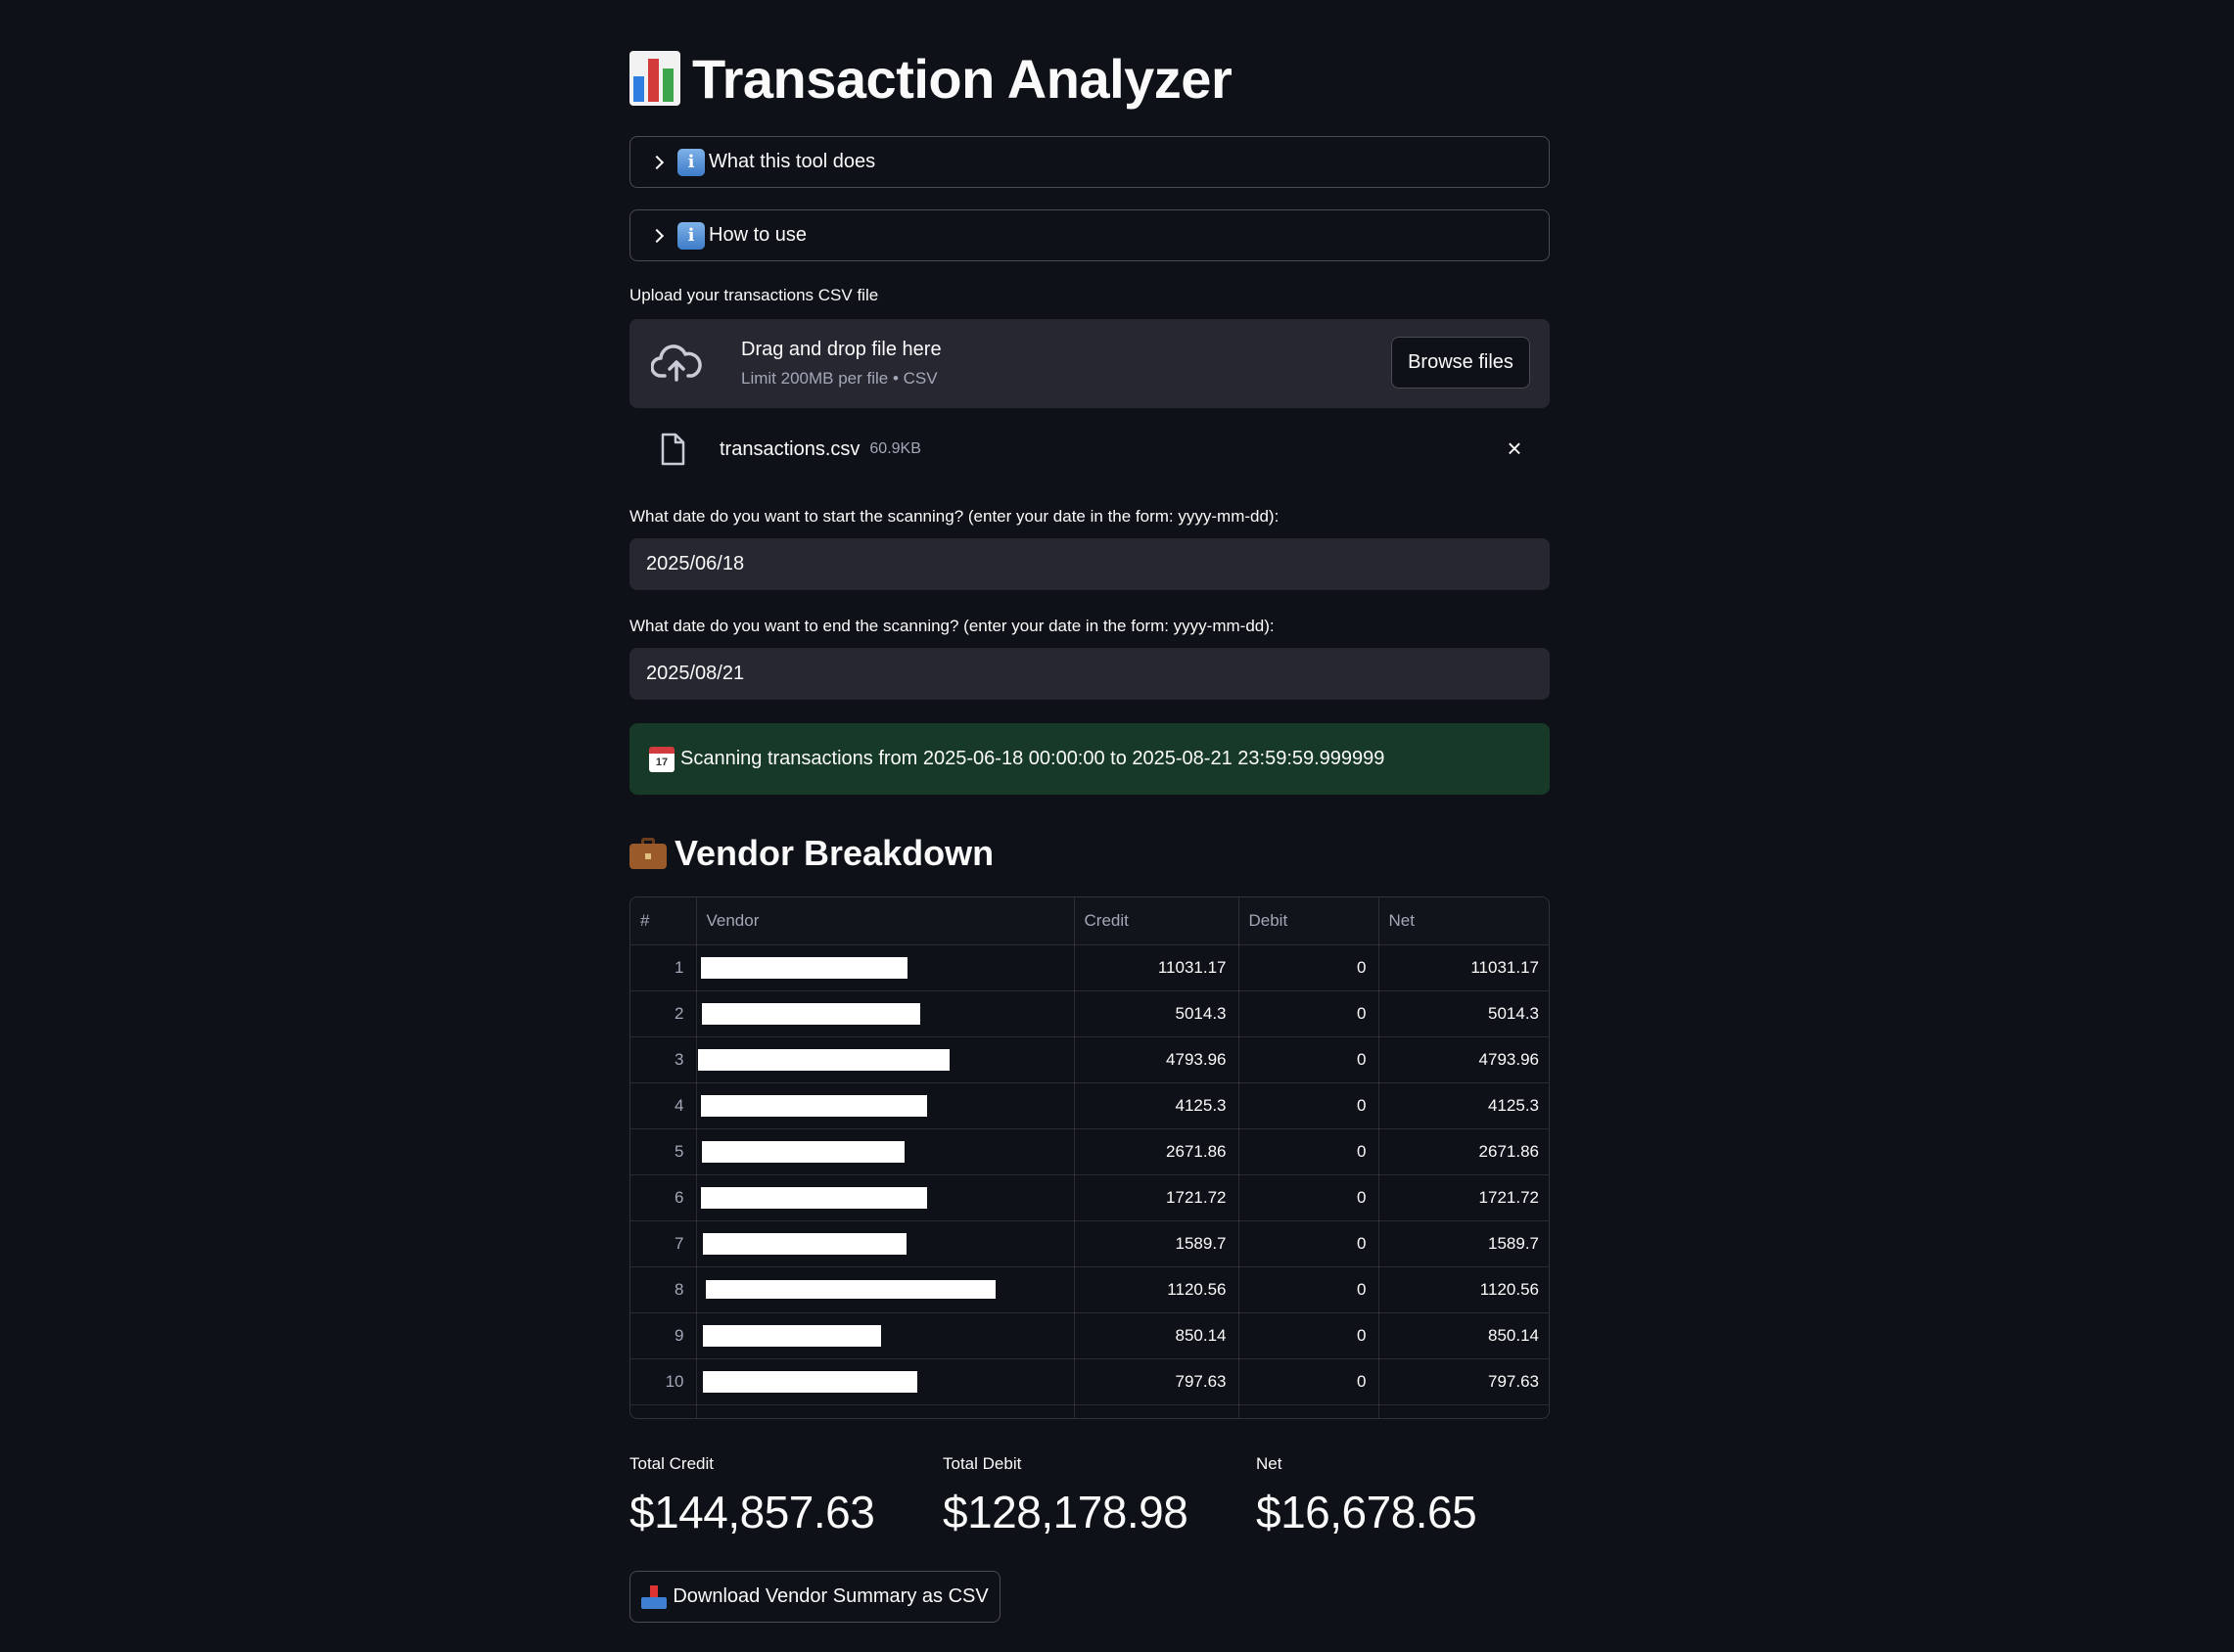 Image resolution: width=2234 pixels, height=1652 pixels. I want to click on file-size: 60.9KB, so click(895, 448).